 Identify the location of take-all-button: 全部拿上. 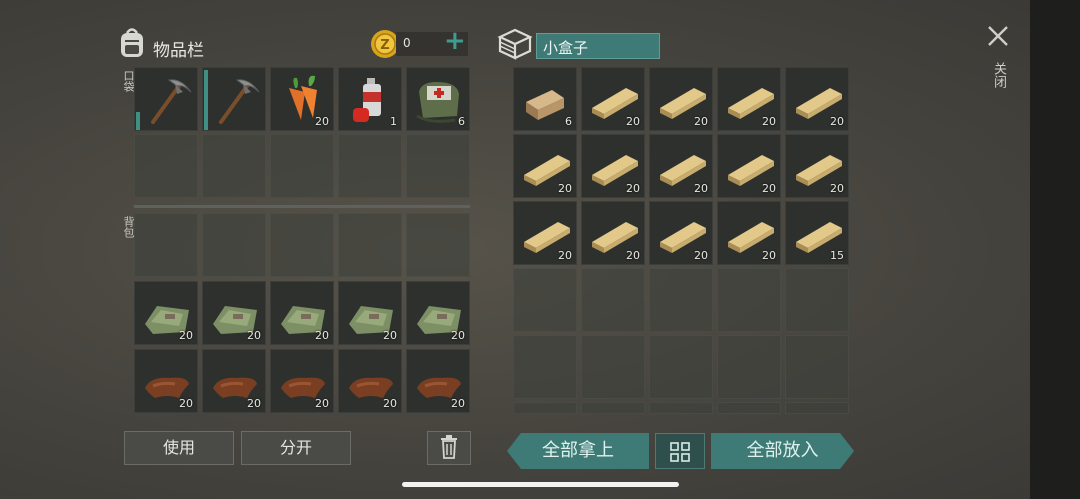
(578, 451).